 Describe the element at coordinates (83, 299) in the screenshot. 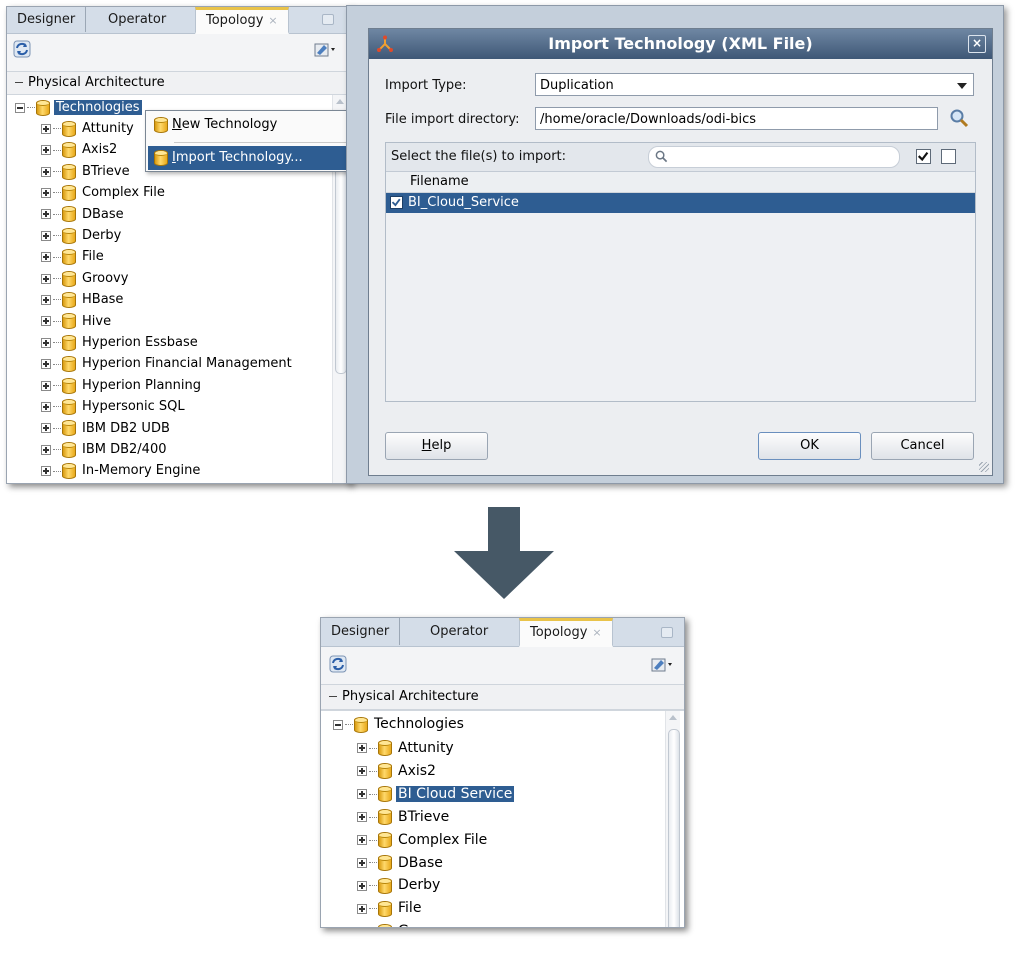

I see `tree-item: HBase` at that location.